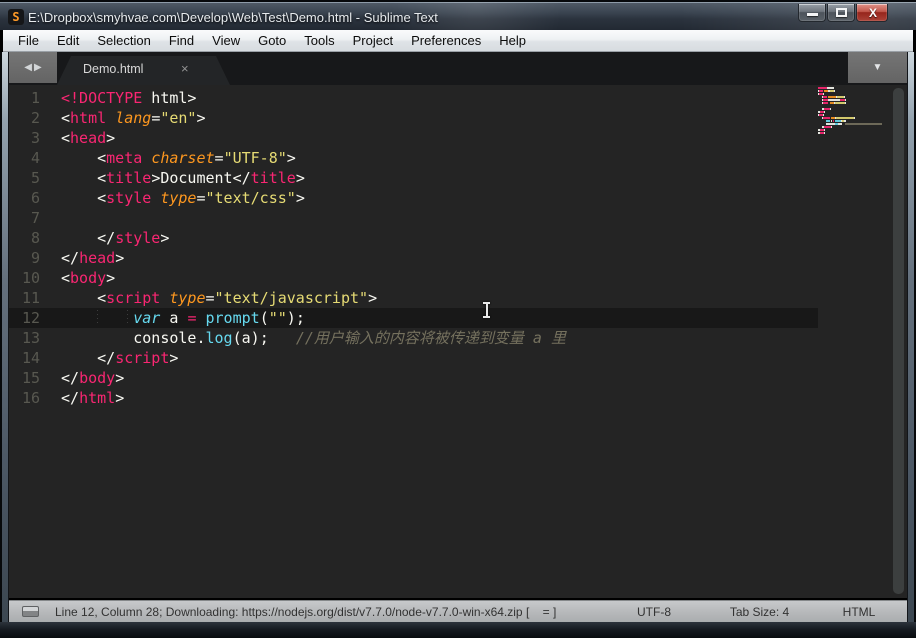  I want to click on code-text: </html>, so click(93, 398).